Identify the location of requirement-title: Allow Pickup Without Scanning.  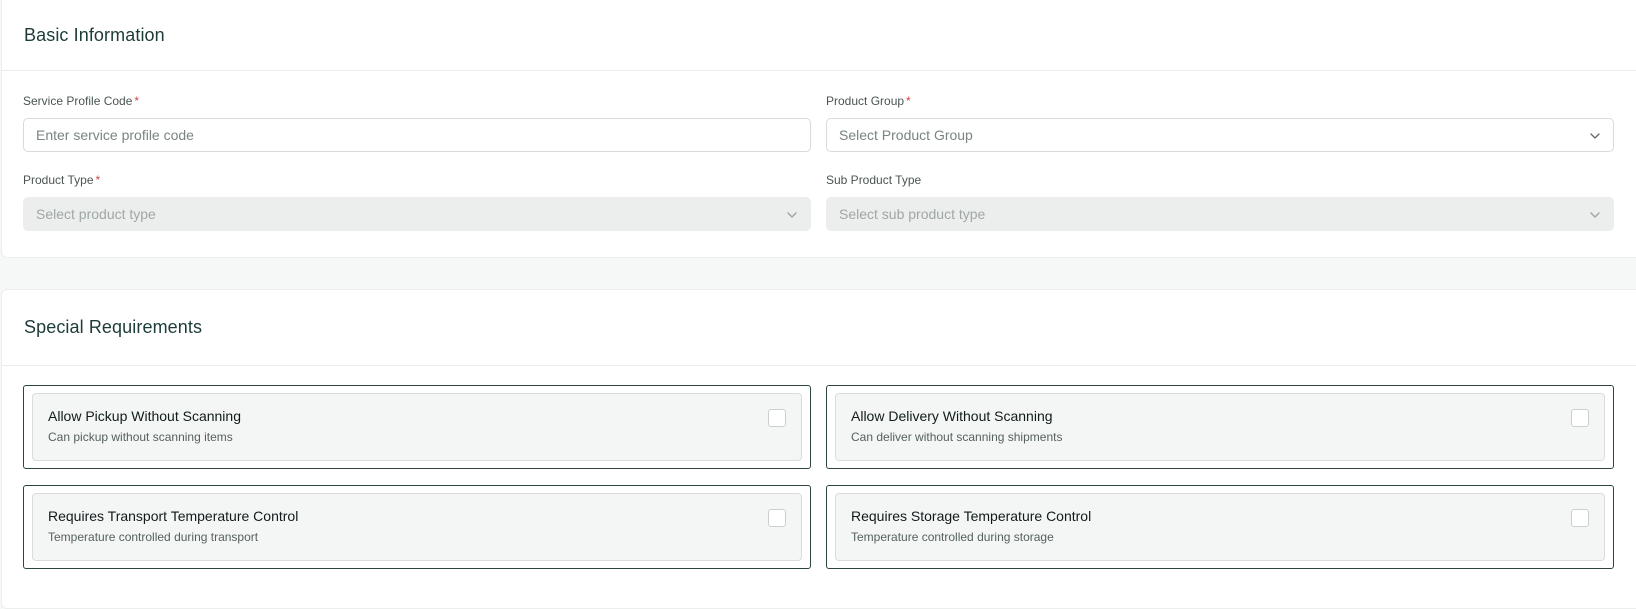
(144, 416).